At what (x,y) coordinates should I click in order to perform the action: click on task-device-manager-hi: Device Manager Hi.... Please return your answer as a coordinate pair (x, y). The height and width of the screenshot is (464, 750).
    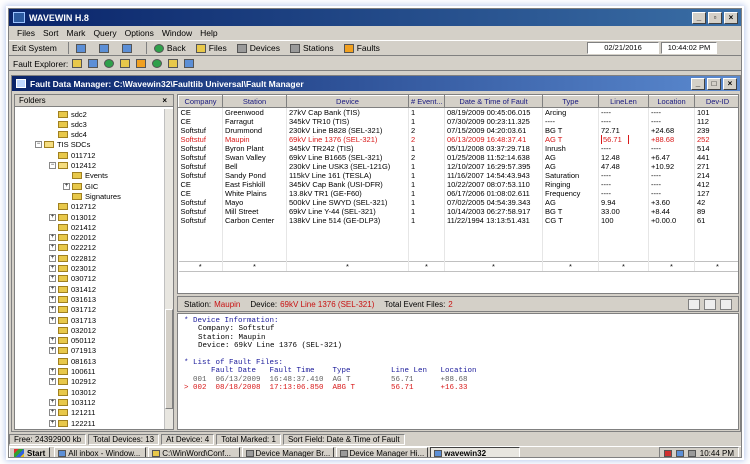
    Looking at the image, I should click on (382, 452).